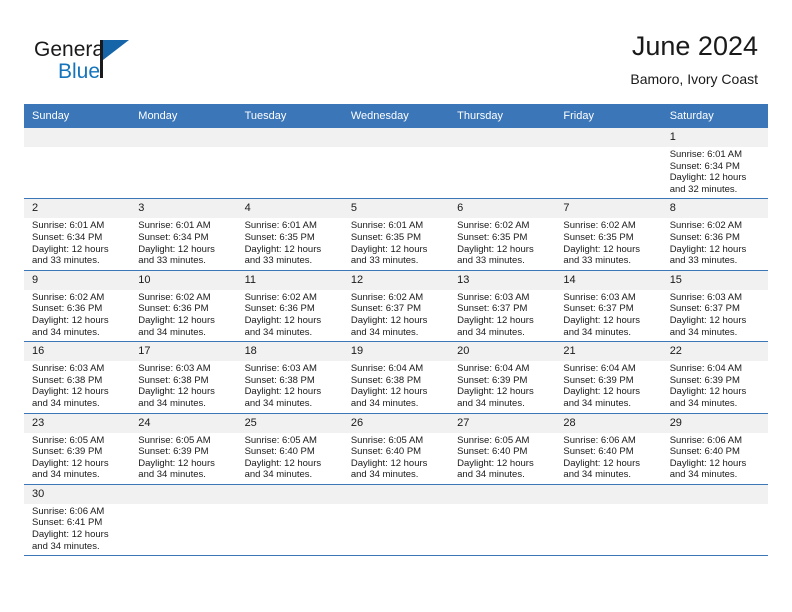  What do you see at coordinates (608, 280) in the screenshot?
I see `day-number: 14` at bounding box center [608, 280].